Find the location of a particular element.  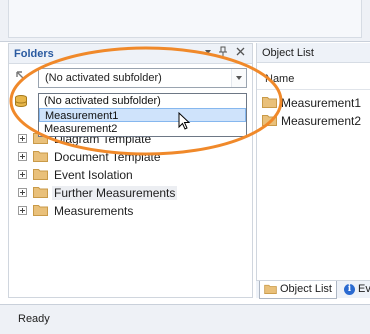

column-header-name: Name is located at coordinates (313, 79).